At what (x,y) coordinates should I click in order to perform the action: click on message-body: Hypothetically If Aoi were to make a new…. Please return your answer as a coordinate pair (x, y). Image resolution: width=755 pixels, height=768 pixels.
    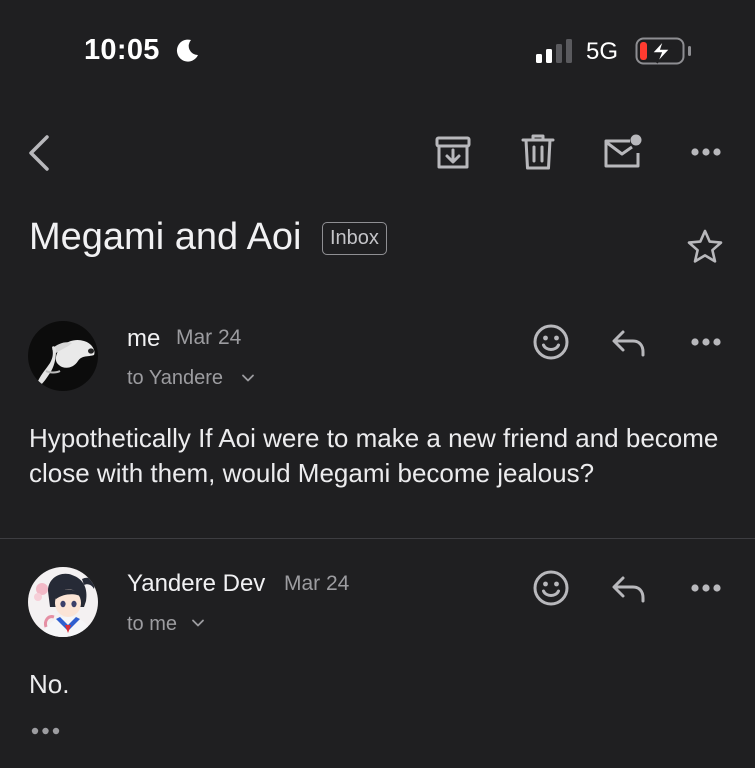
    Looking at the image, I should click on (374, 455).